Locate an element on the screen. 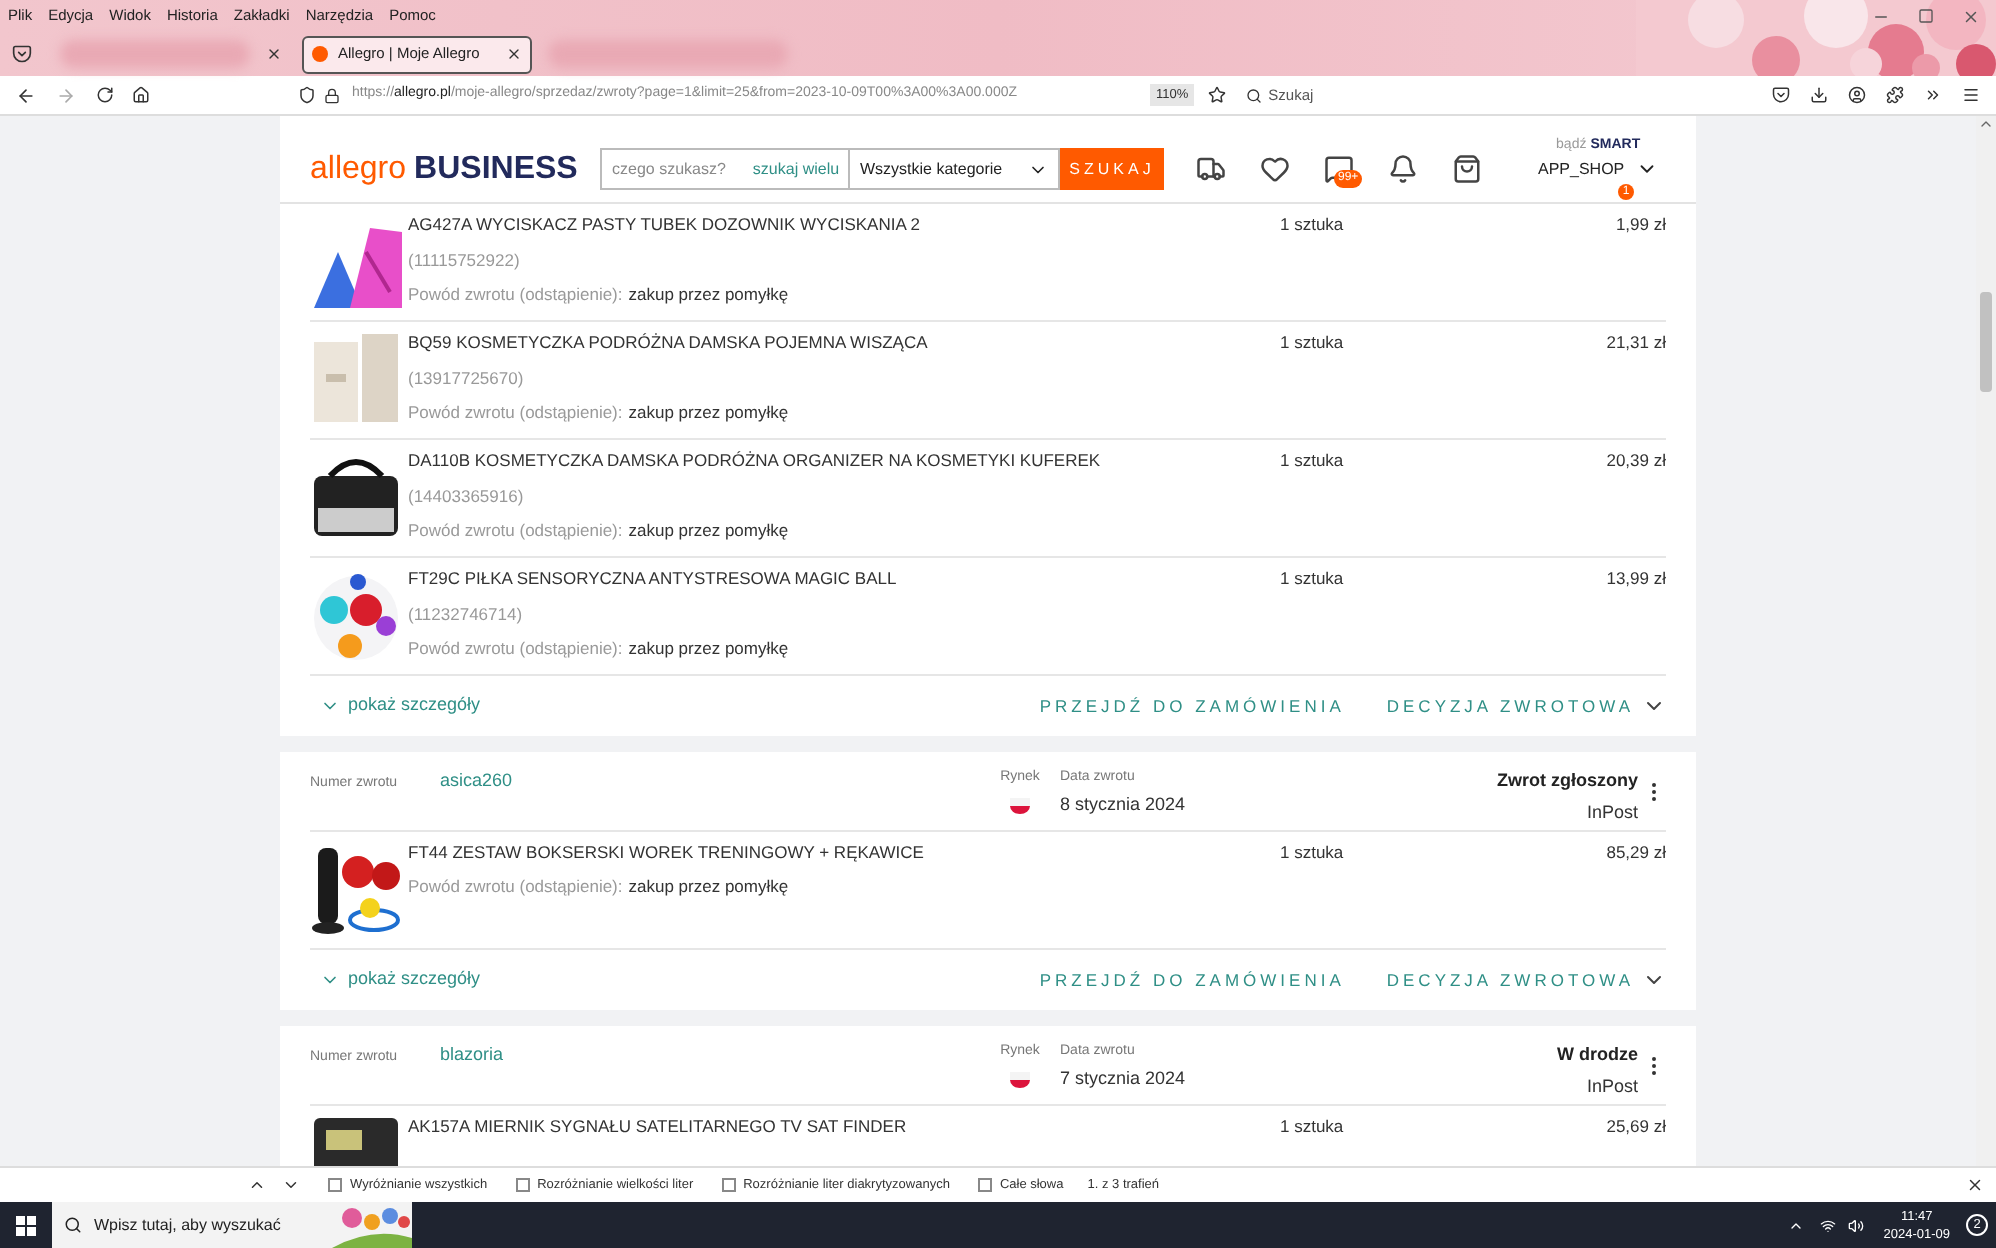 This screenshot has width=1996, height=1248. return-number: blazoria is located at coordinates (714, 1055).